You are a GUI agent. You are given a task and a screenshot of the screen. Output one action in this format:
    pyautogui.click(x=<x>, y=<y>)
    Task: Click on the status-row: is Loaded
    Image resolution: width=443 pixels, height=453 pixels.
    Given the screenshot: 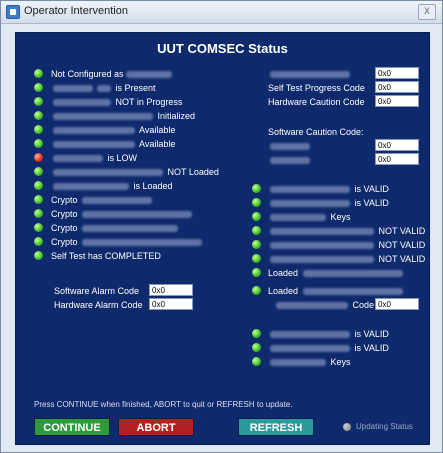 What is the action you would take?
    pyautogui.click(x=112, y=186)
    